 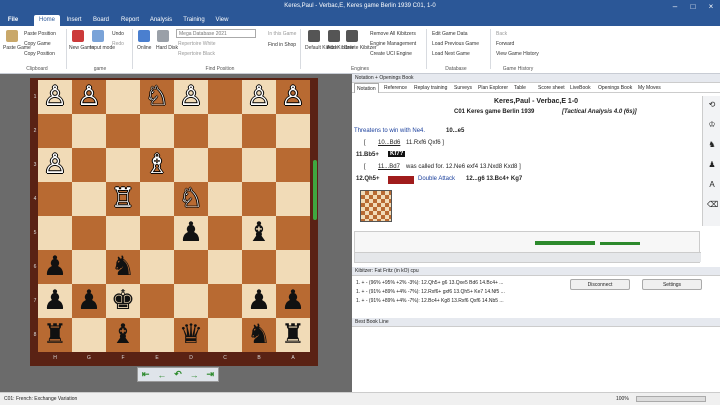 What do you see at coordinates (191, 335) in the screenshot?
I see `board-square: ♛` at bounding box center [191, 335].